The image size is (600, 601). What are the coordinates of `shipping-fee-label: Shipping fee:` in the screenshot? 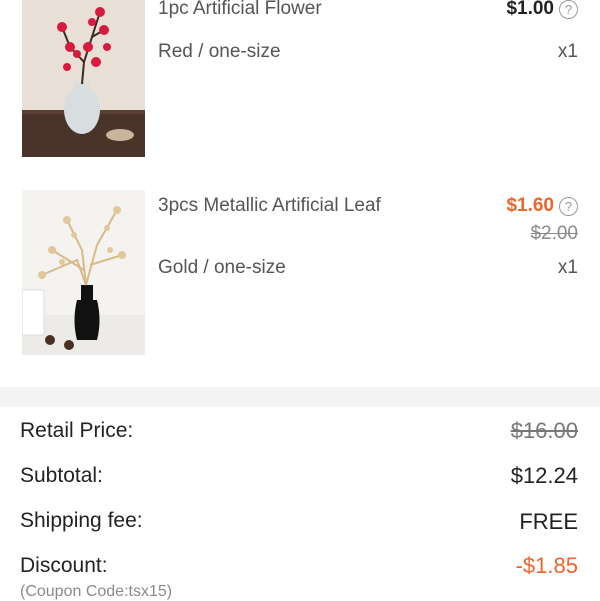 It's located at (81, 520).